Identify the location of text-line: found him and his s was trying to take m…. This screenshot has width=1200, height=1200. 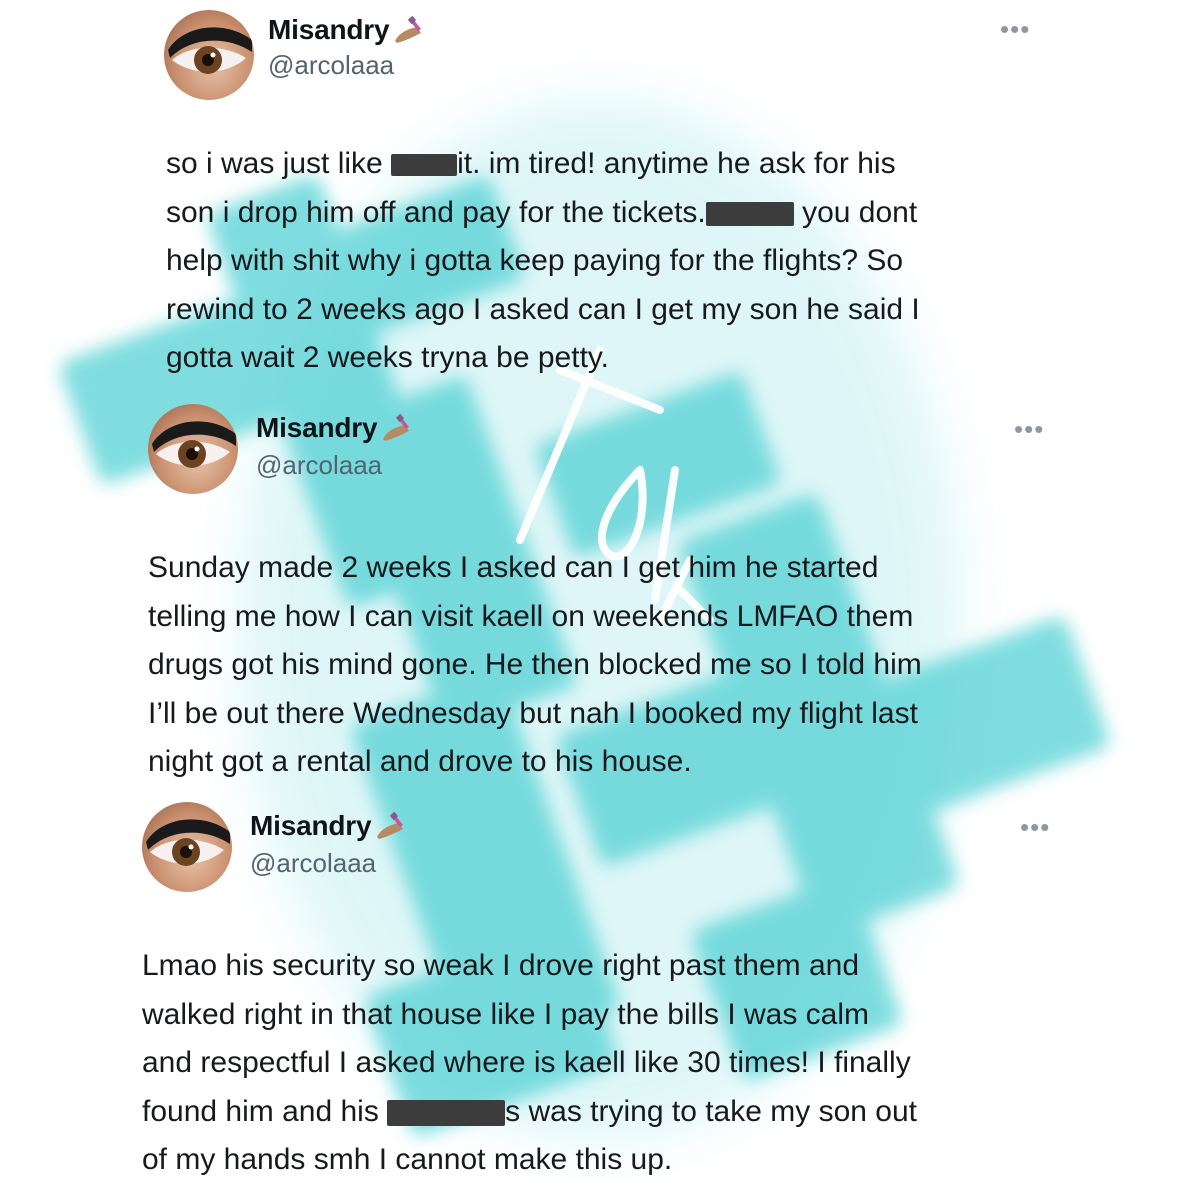
(529, 1111).